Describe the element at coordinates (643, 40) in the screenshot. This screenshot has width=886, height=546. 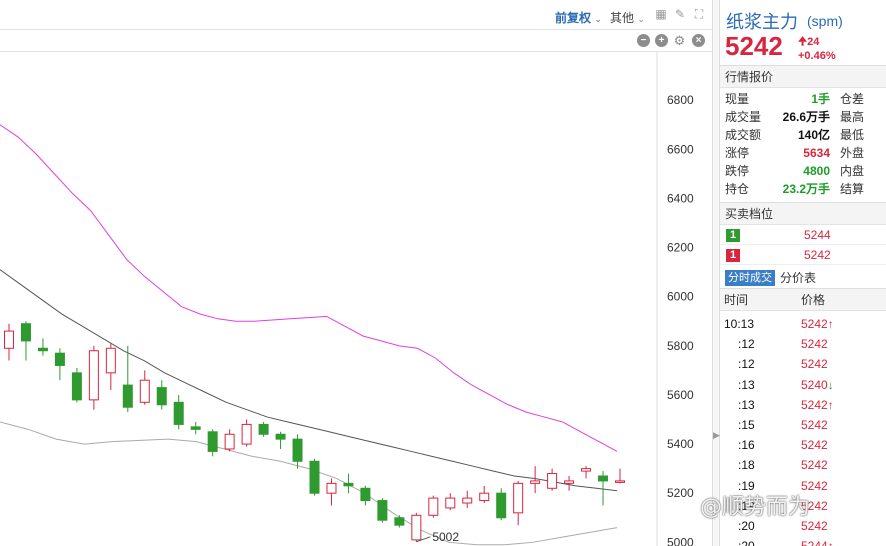
I see `zoom-out-icon: −` at that location.